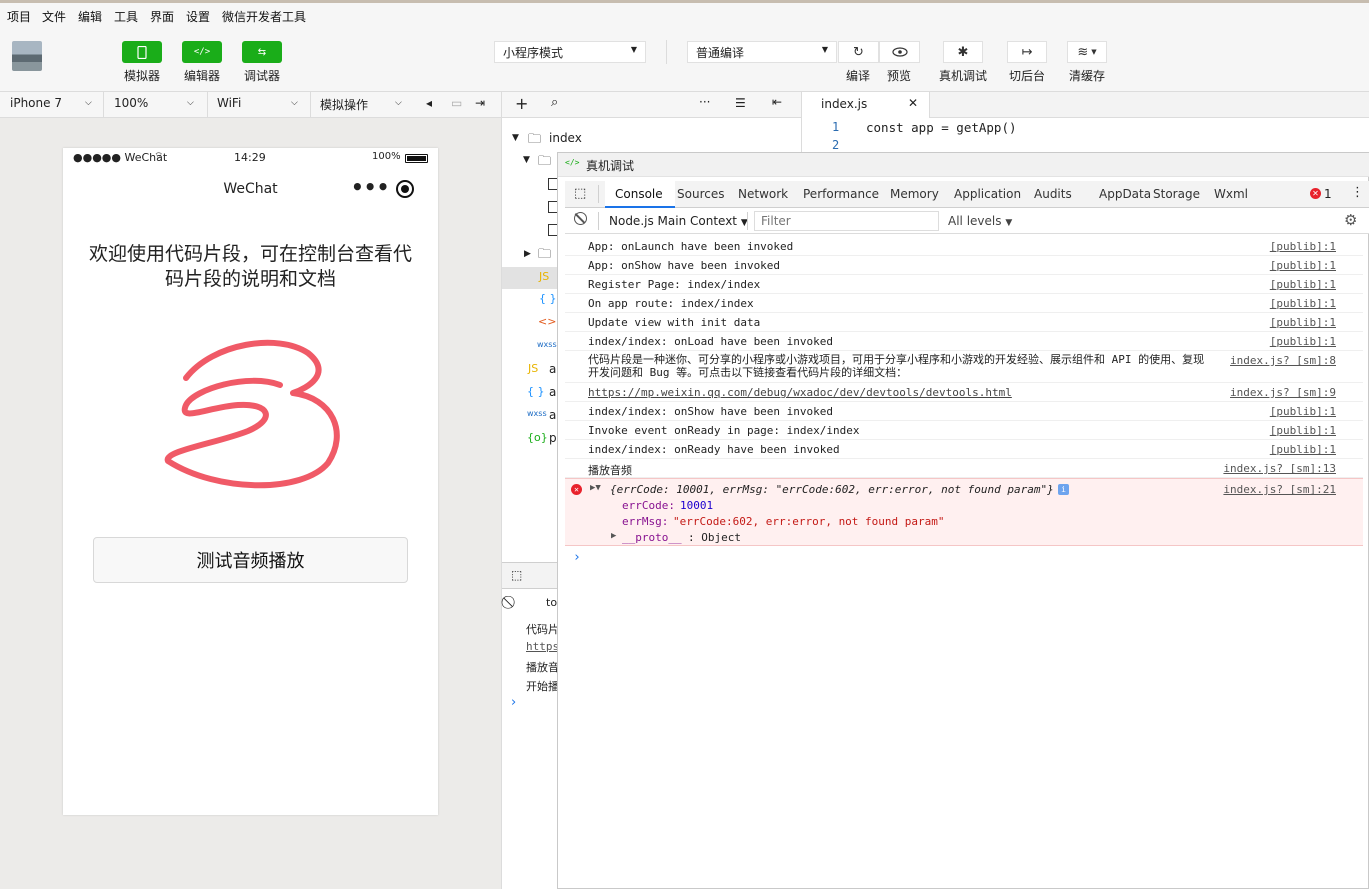 Image resolution: width=1369 pixels, height=889 pixels. I want to click on levels-select: All levels ▼, so click(980, 221).